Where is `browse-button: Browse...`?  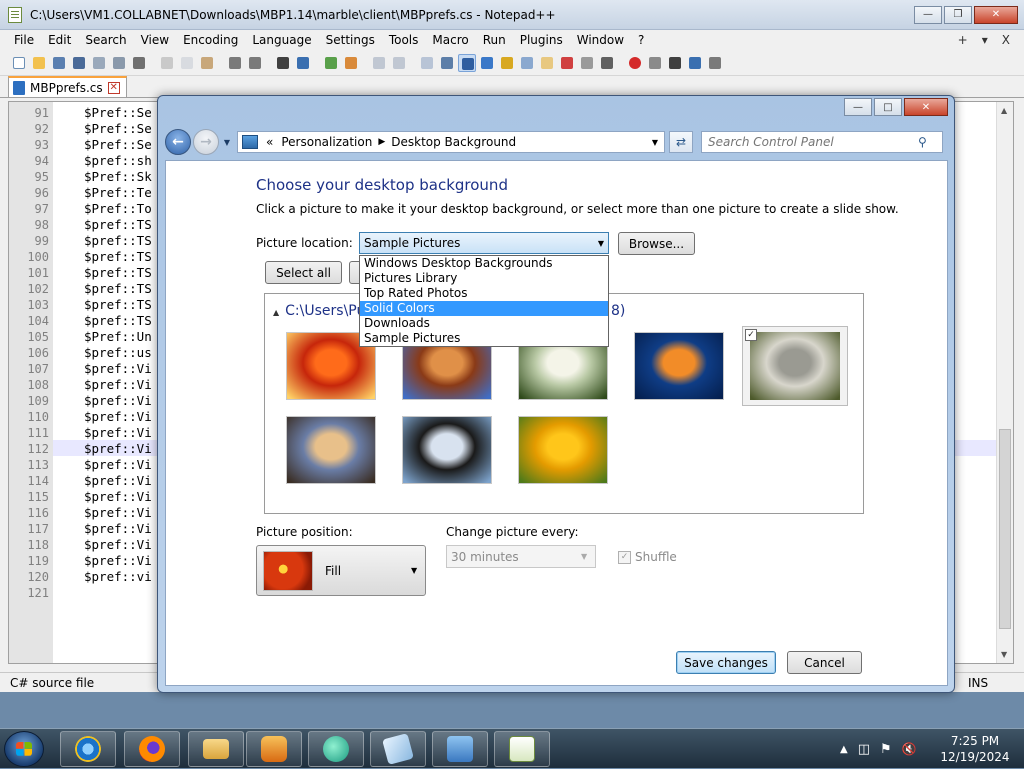 browse-button: Browse... is located at coordinates (656, 243).